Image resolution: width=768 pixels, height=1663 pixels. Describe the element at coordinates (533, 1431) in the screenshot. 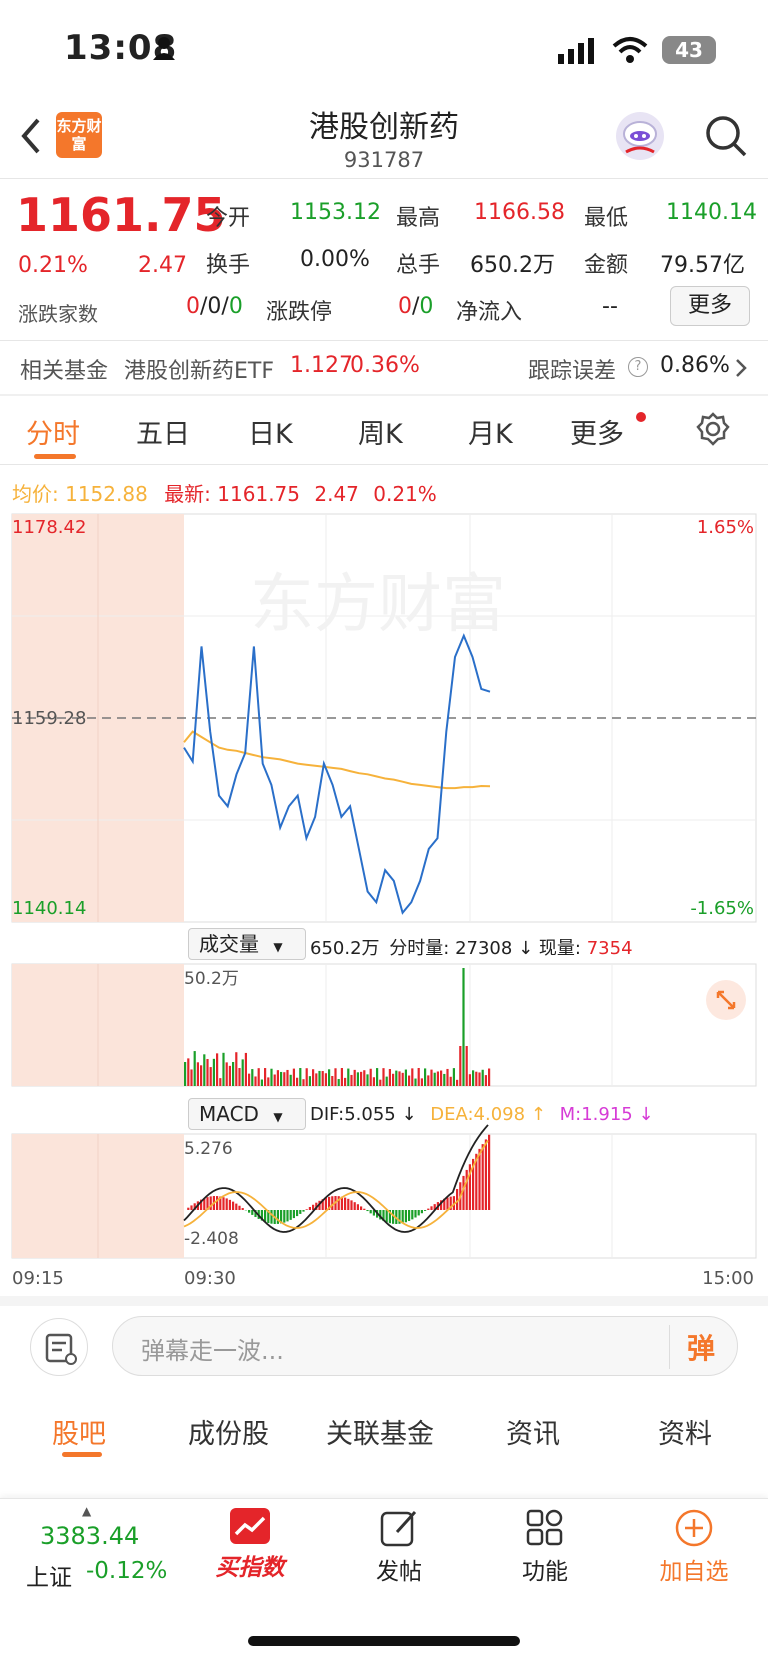

I see `section-tab-news: 资讯` at that location.